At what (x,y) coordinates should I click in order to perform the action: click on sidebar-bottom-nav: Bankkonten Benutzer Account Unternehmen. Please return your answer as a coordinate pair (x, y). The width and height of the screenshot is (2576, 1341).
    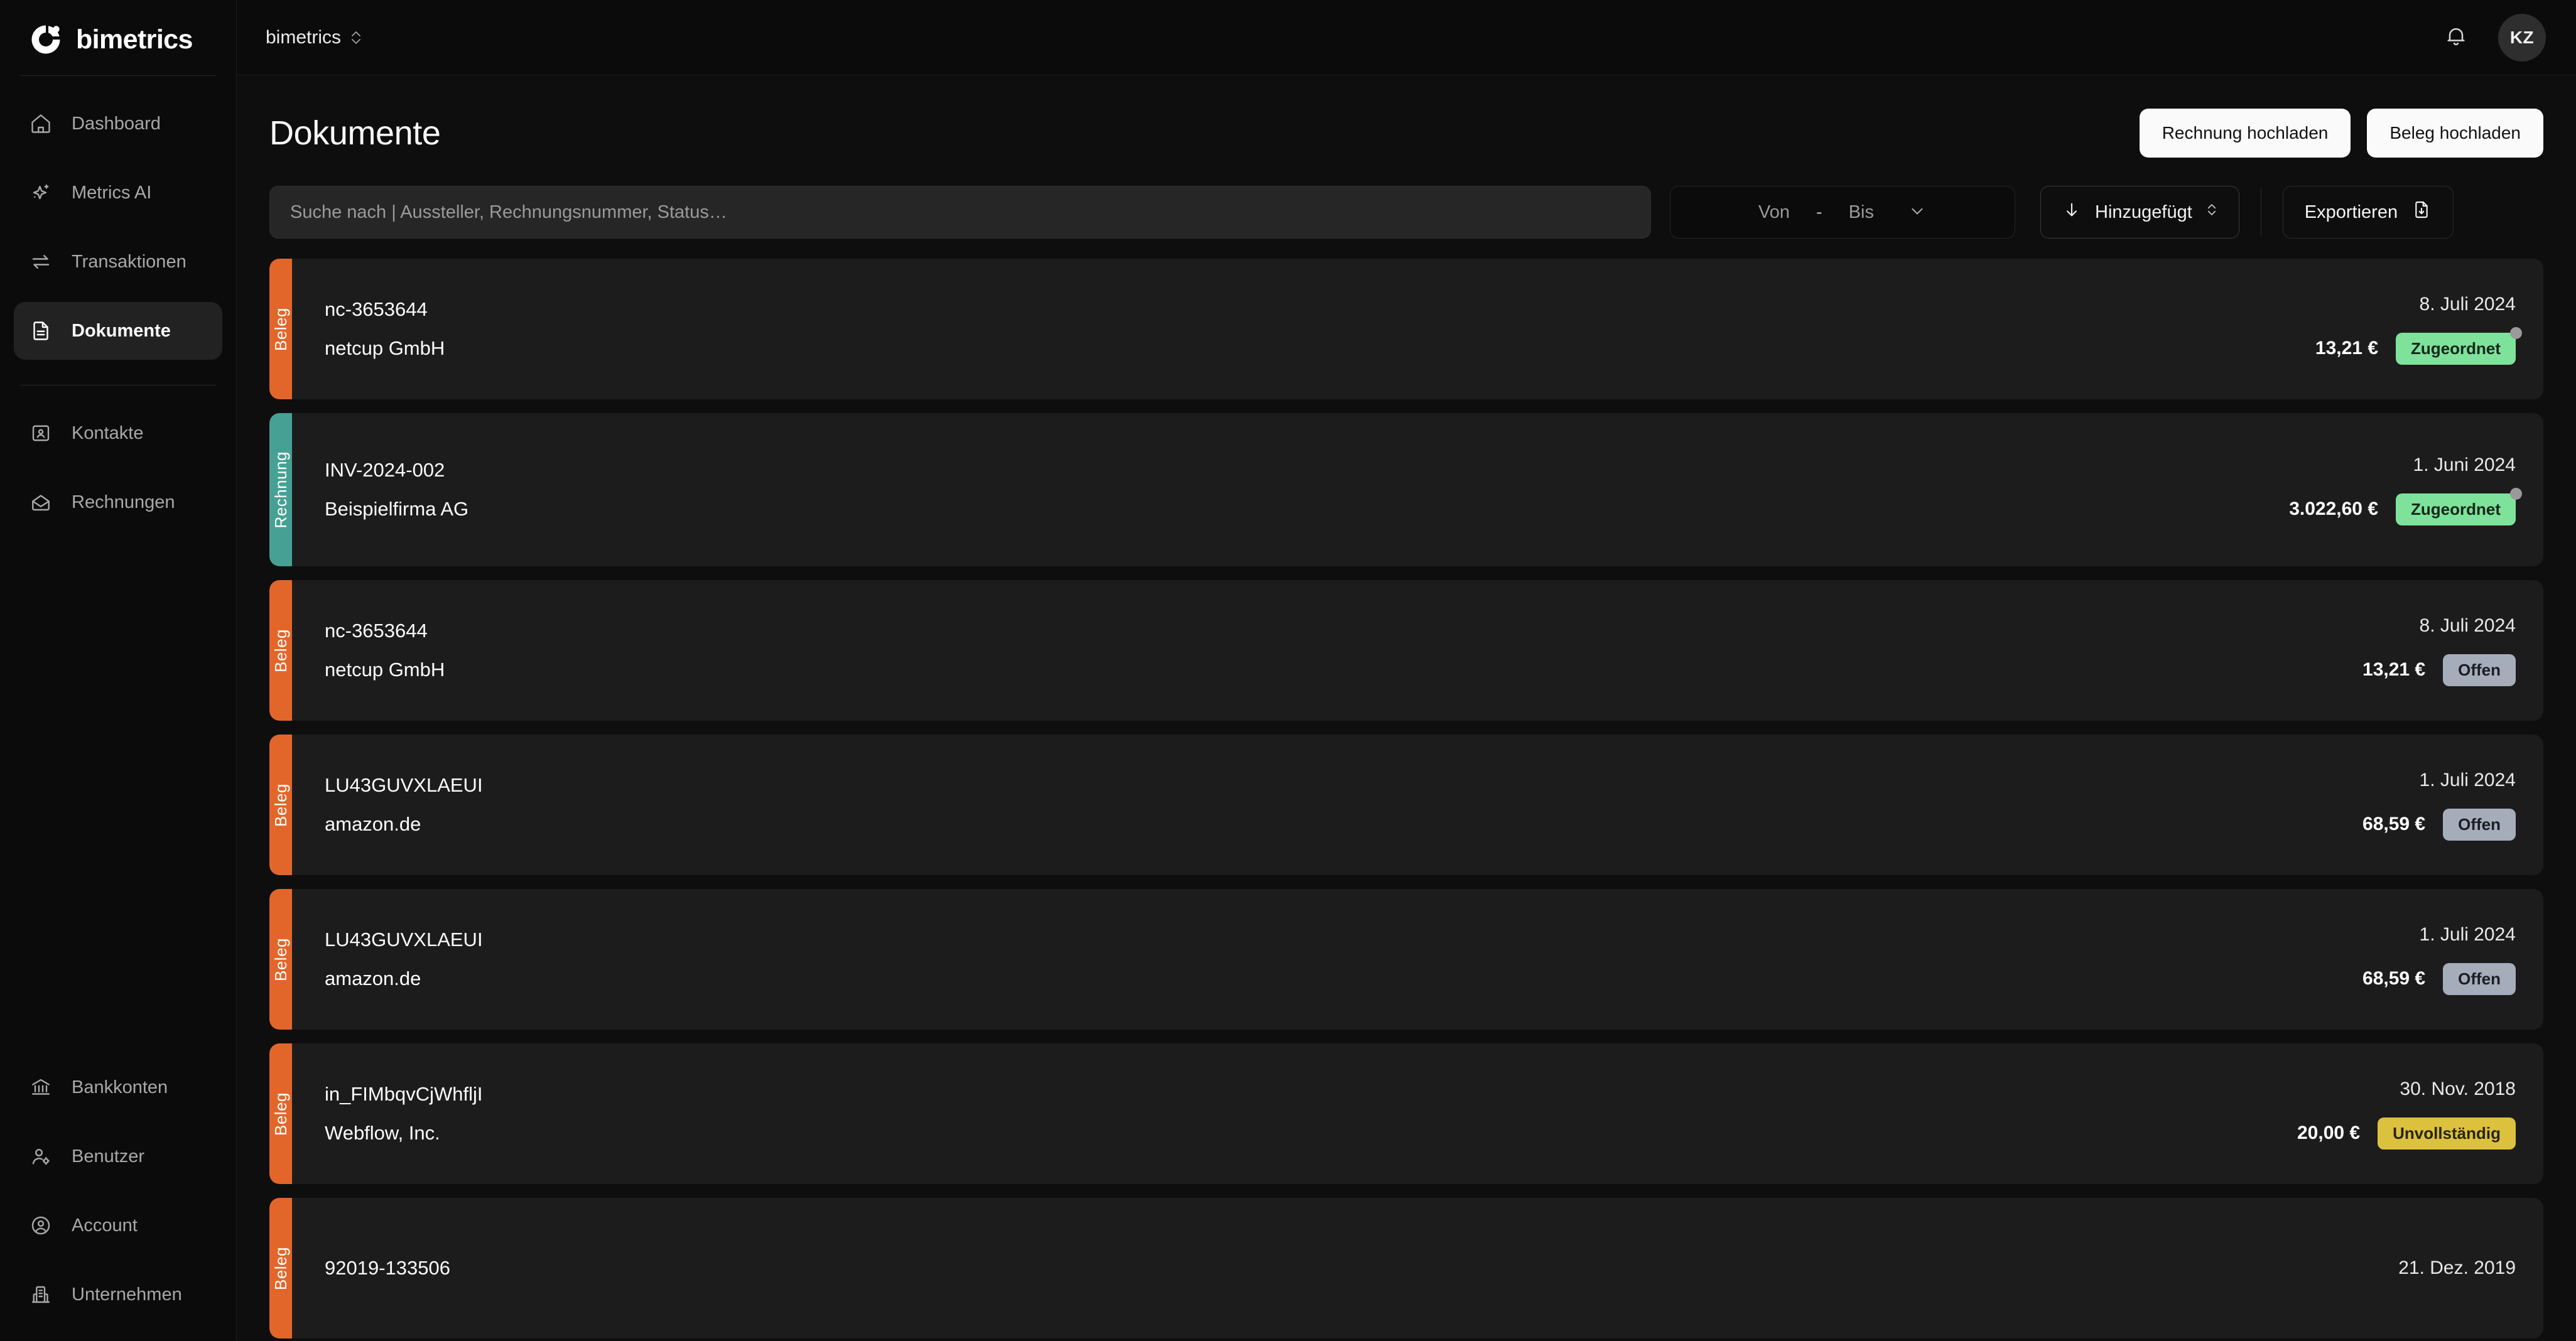
    Looking at the image, I should click on (118, 1199).